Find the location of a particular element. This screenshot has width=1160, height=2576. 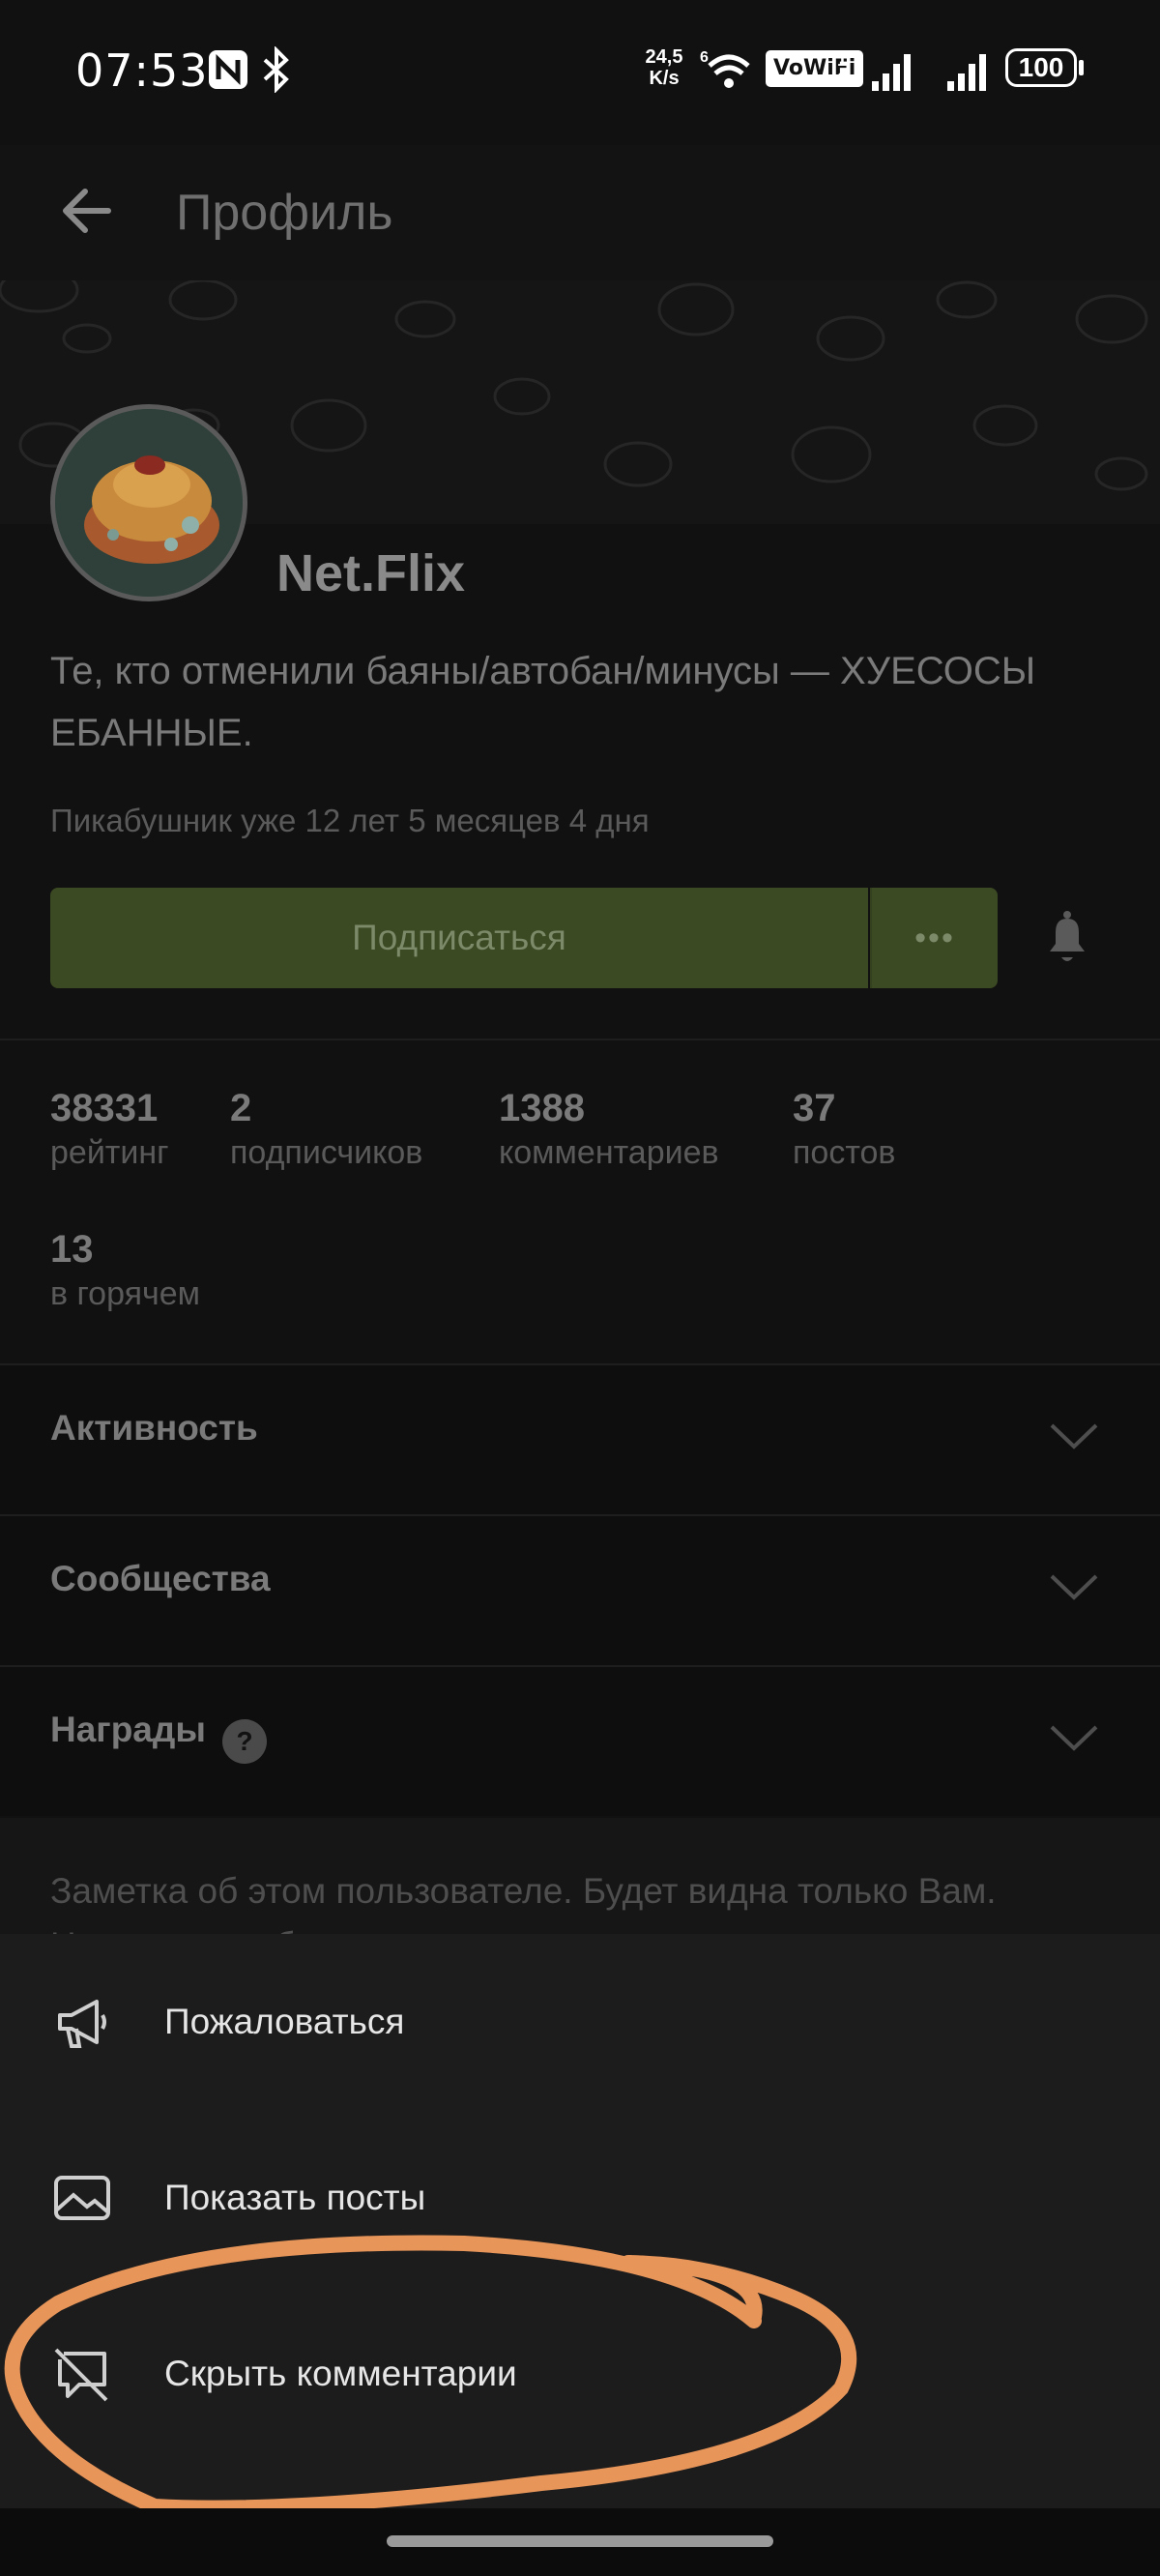

section-activity: Активность is located at coordinates (580, 1439).